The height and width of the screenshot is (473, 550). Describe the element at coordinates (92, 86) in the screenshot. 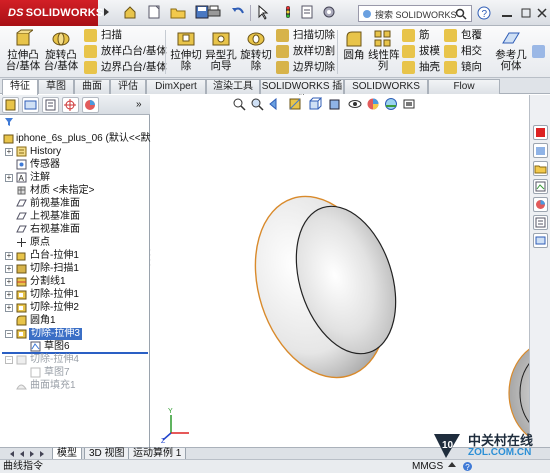

I see `tab-surfaces: 曲面` at that location.